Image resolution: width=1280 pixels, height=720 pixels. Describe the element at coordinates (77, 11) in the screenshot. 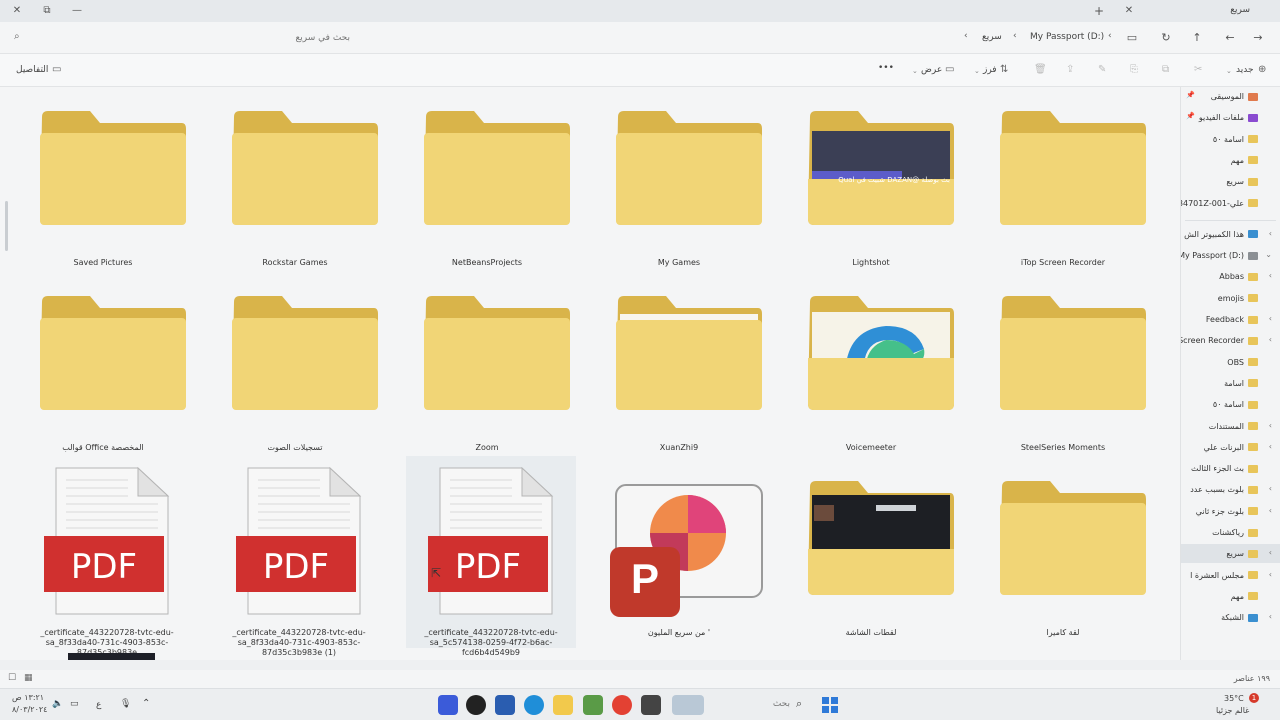

I see `minimize-window-button: —` at that location.